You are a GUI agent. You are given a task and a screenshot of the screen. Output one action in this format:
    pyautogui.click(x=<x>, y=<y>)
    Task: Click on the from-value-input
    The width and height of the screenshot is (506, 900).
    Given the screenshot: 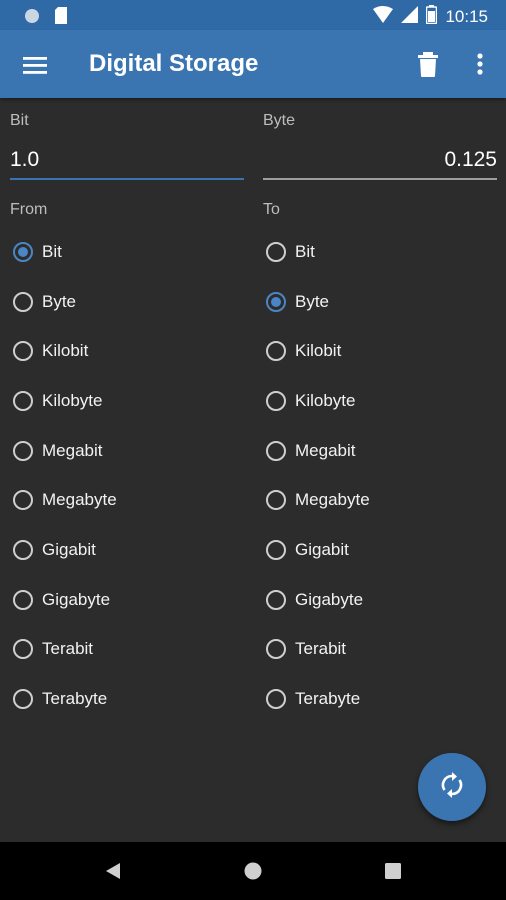 What is the action you would take?
    pyautogui.click(x=127, y=161)
    